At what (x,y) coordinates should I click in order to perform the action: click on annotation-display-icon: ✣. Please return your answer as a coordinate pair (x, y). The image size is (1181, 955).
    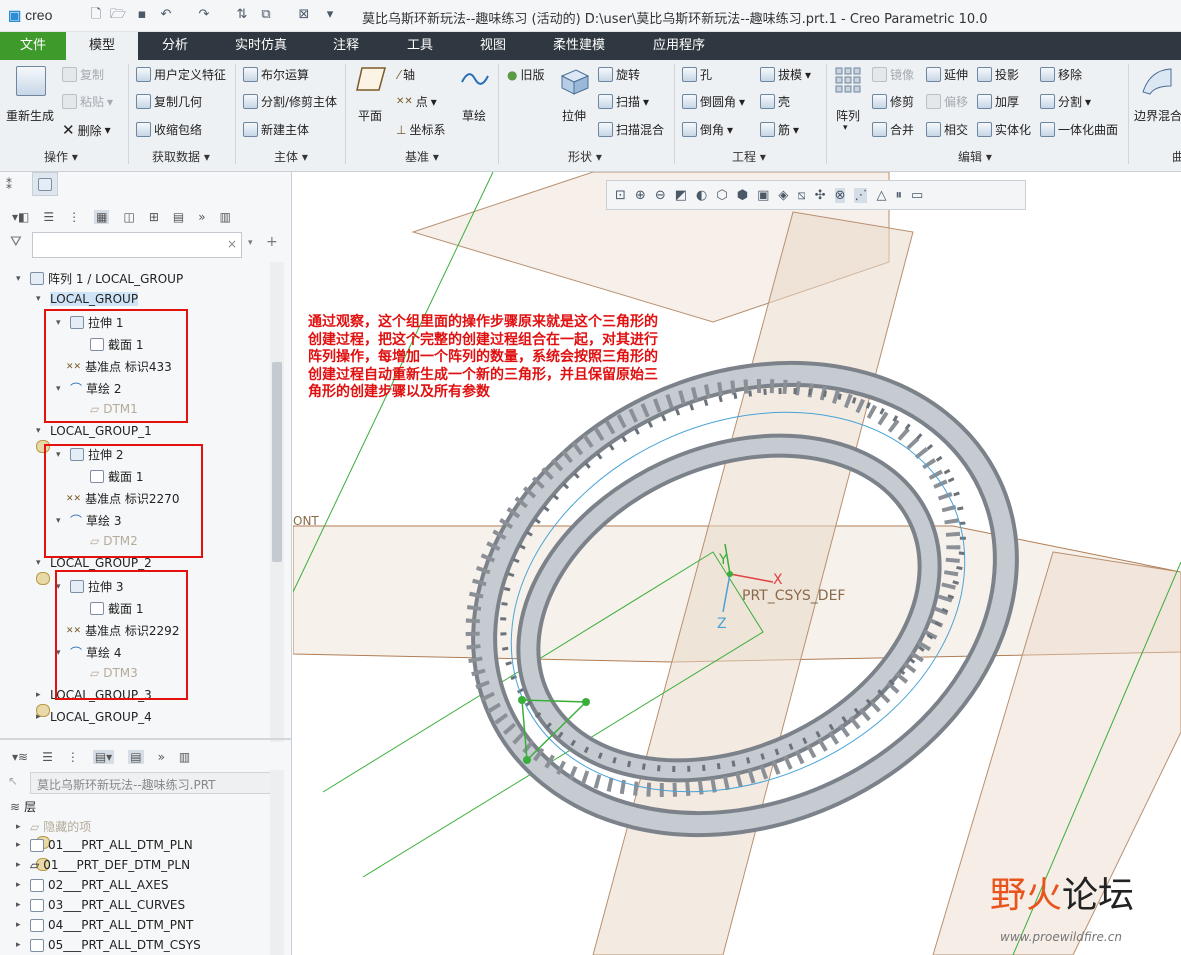
    Looking at the image, I should click on (820, 195).